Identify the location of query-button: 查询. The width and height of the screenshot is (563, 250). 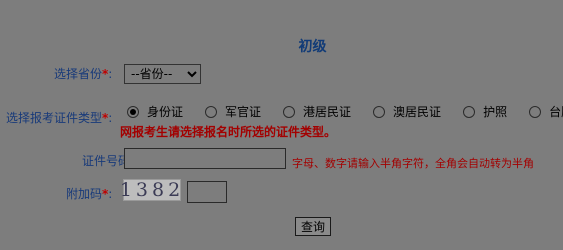
(313, 226).